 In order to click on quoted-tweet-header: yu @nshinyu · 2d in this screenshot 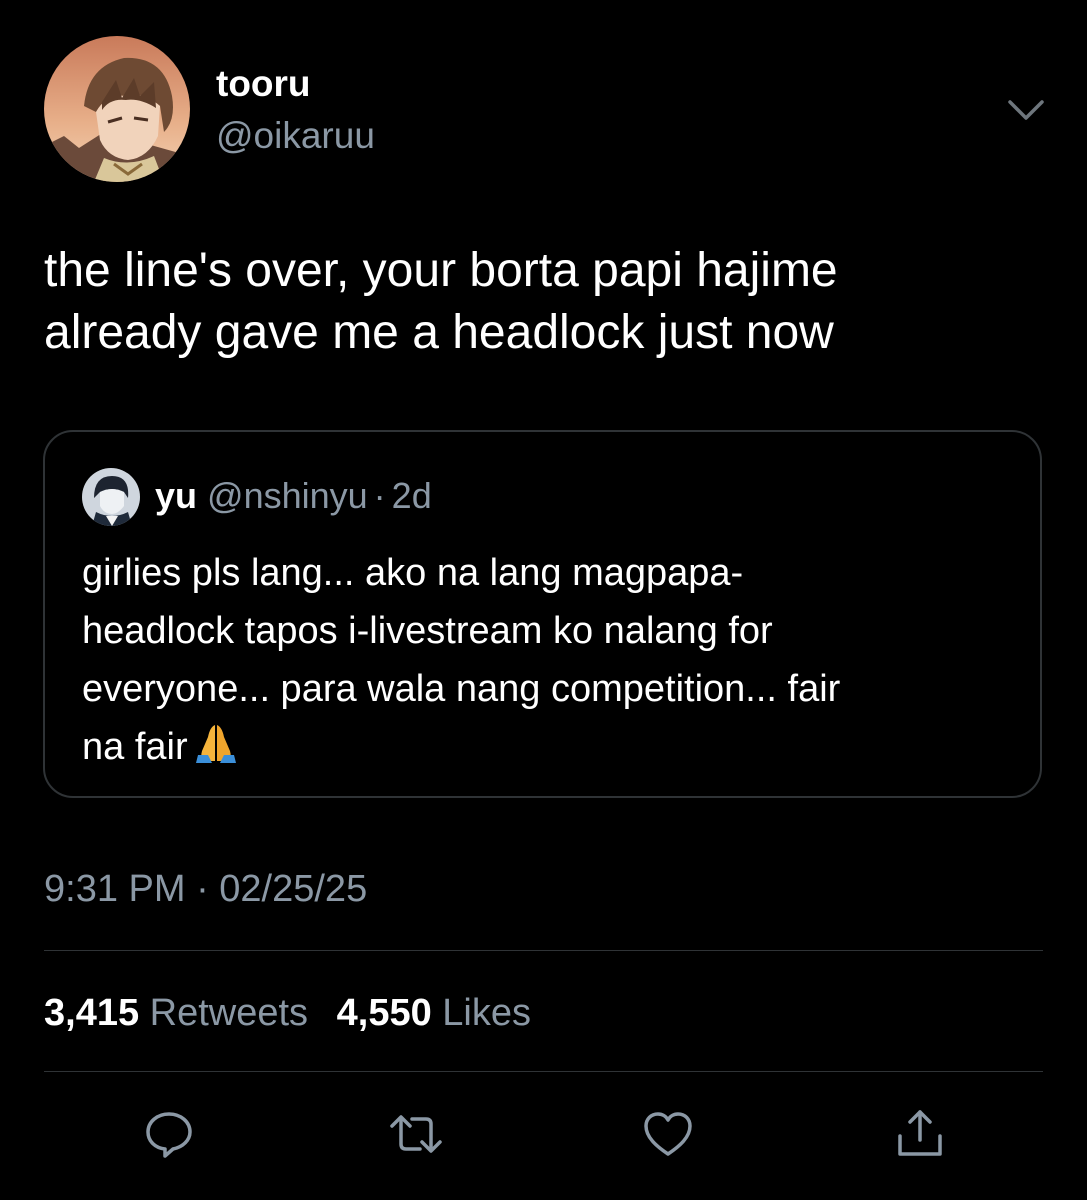, I will do `click(293, 496)`.